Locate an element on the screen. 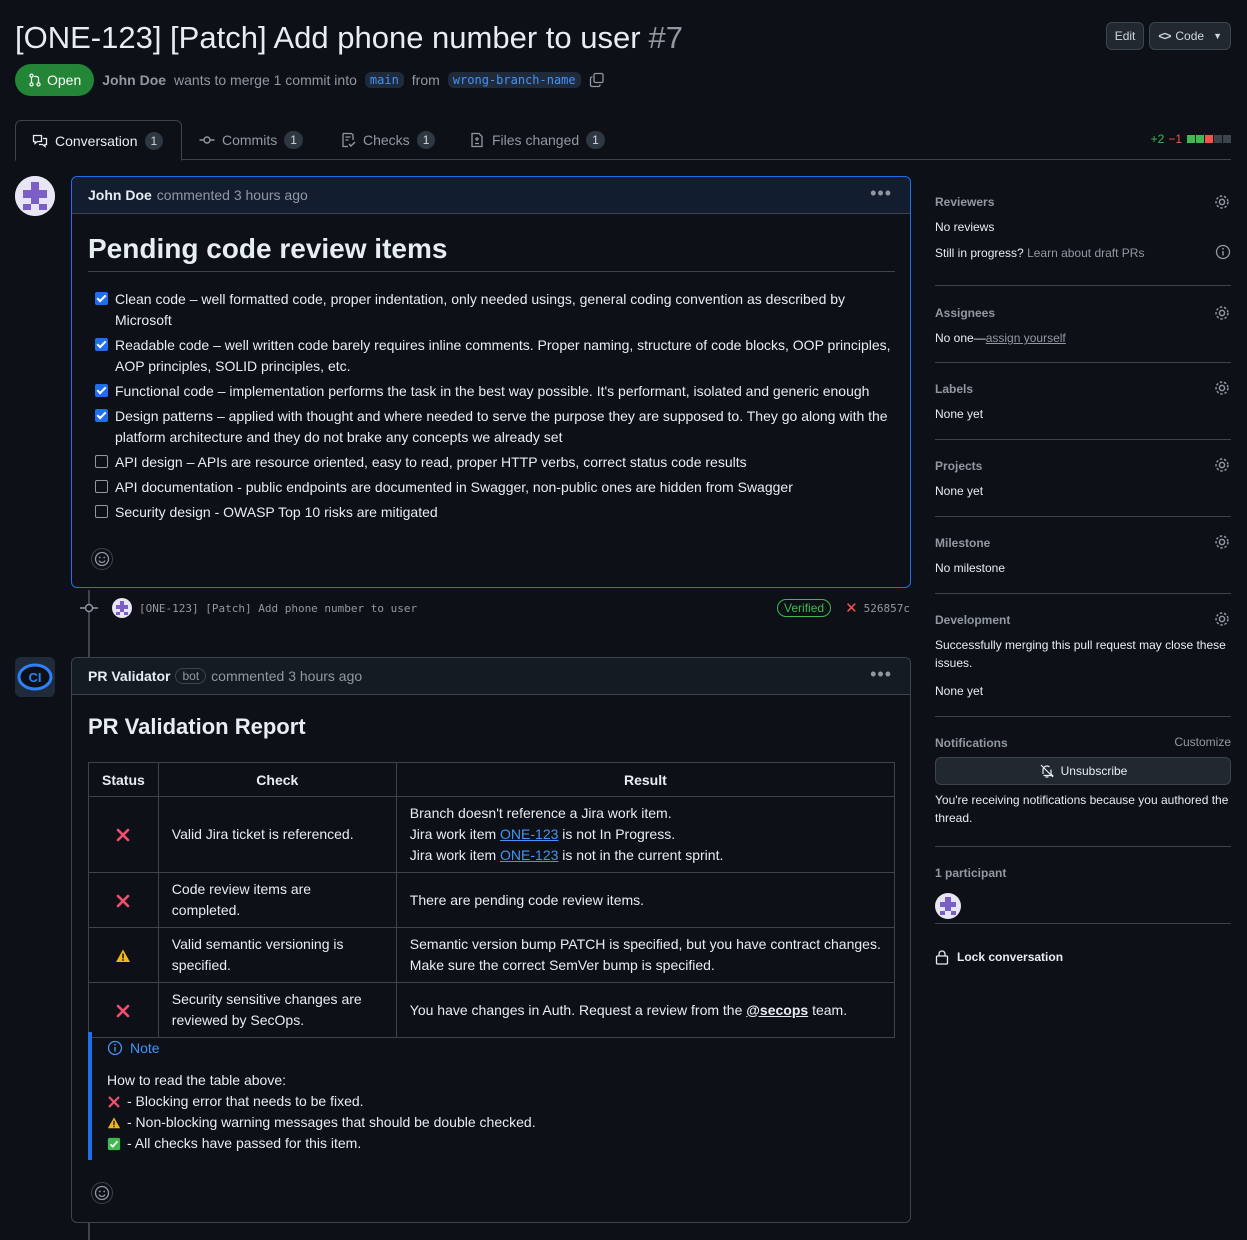 This screenshot has height=1240, width=1247. customize-link: Customize is located at coordinates (1202, 742).